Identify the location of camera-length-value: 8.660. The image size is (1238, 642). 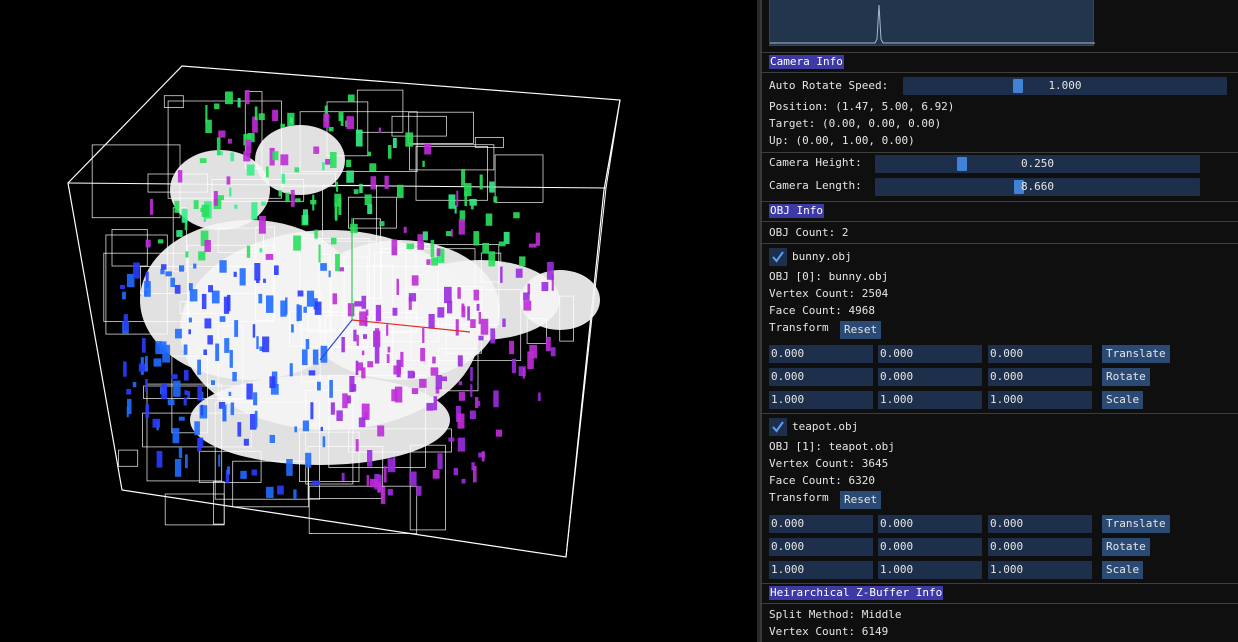
(1037, 186).